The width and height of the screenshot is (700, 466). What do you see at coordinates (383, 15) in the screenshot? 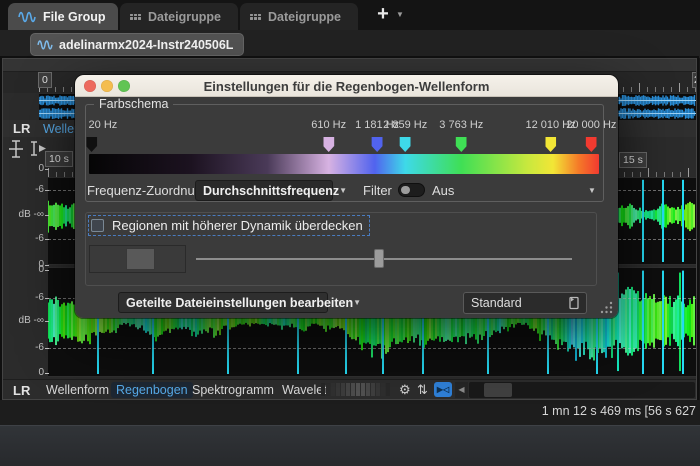
I see `new-tab-button: +` at bounding box center [383, 15].